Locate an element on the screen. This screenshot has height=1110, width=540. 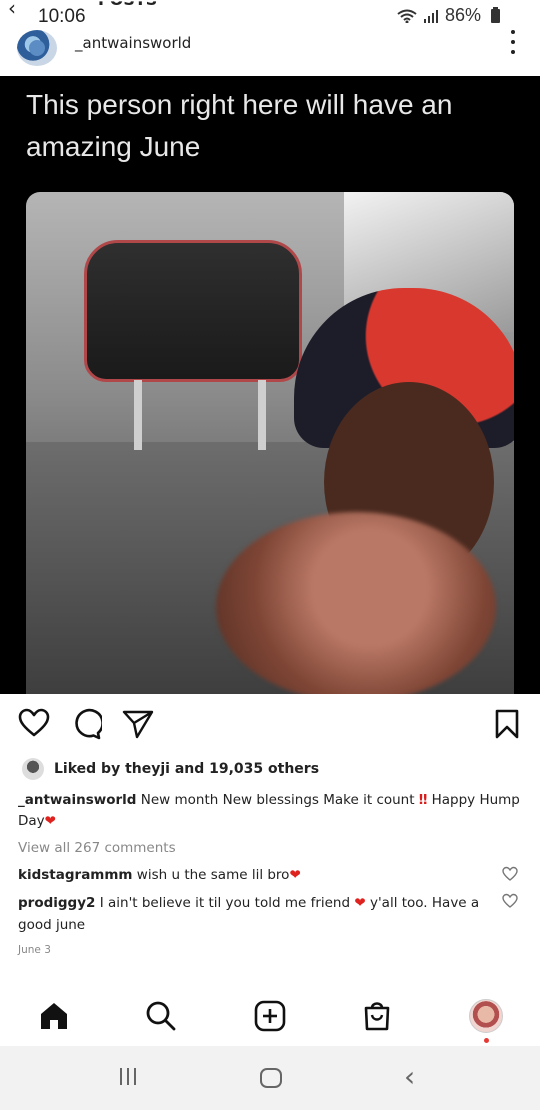
comment-username: prodiggy2 is located at coordinates (56, 903).